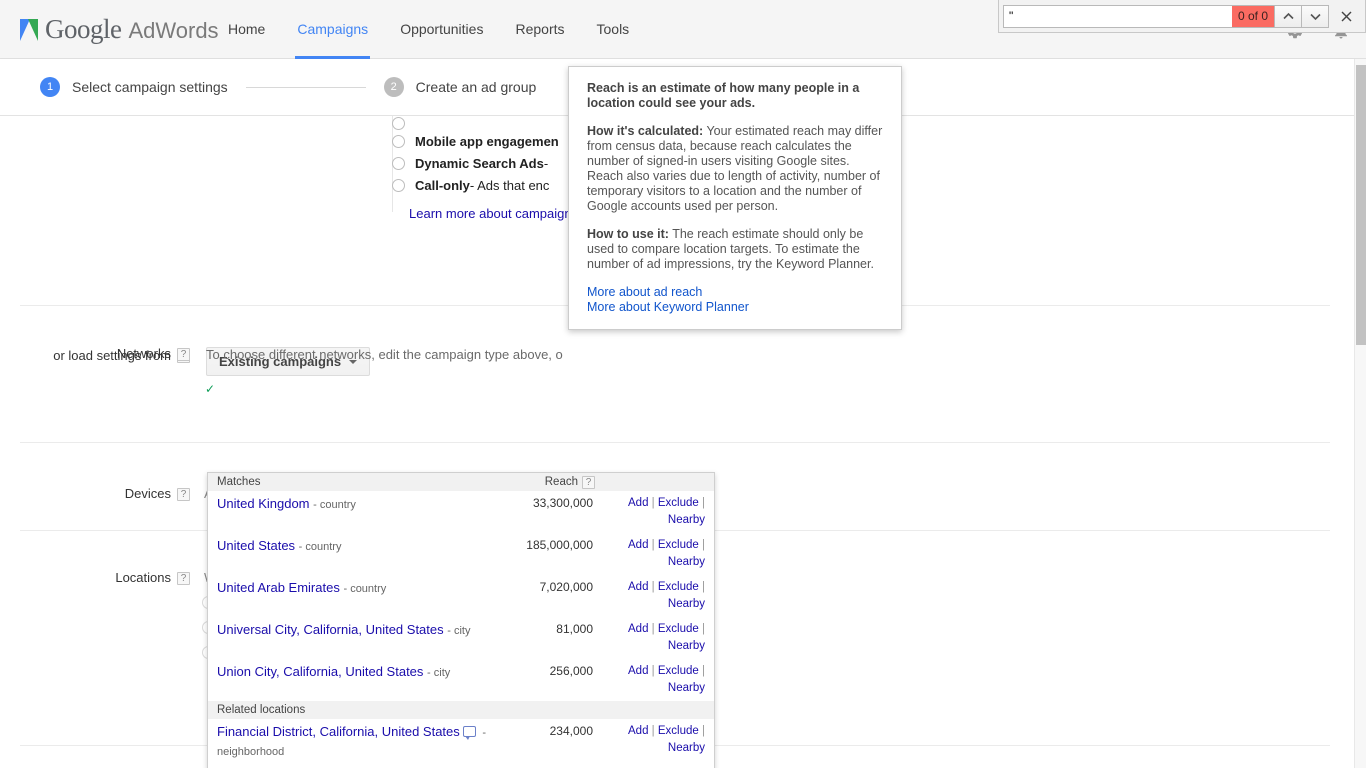  What do you see at coordinates (546, 163) in the screenshot?
I see `campaign-type-desc-dynamic-search: -` at bounding box center [546, 163].